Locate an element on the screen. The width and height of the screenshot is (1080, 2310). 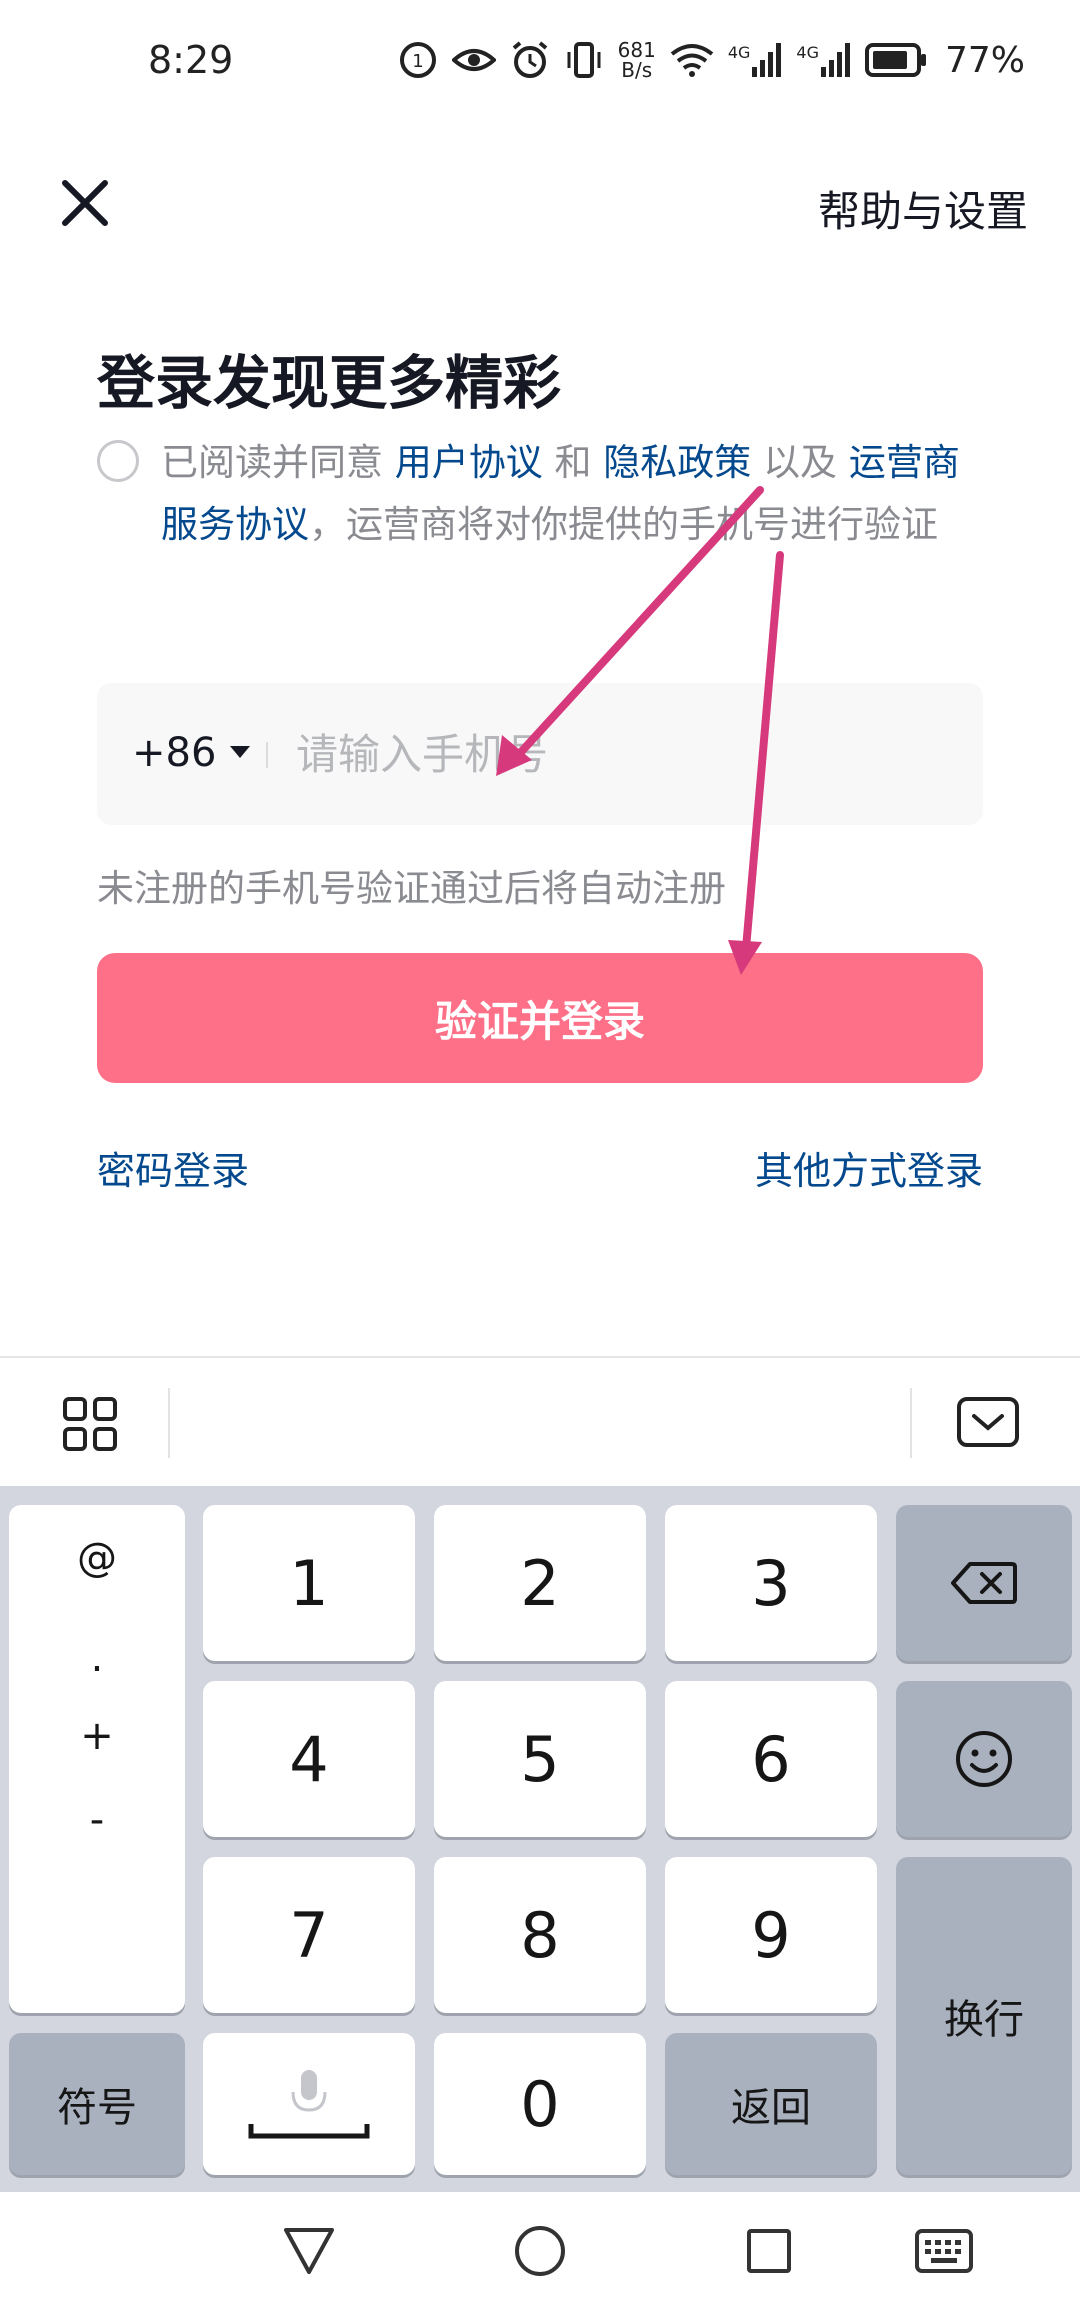
recents-nav-button is located at coordinates (769, 2253).